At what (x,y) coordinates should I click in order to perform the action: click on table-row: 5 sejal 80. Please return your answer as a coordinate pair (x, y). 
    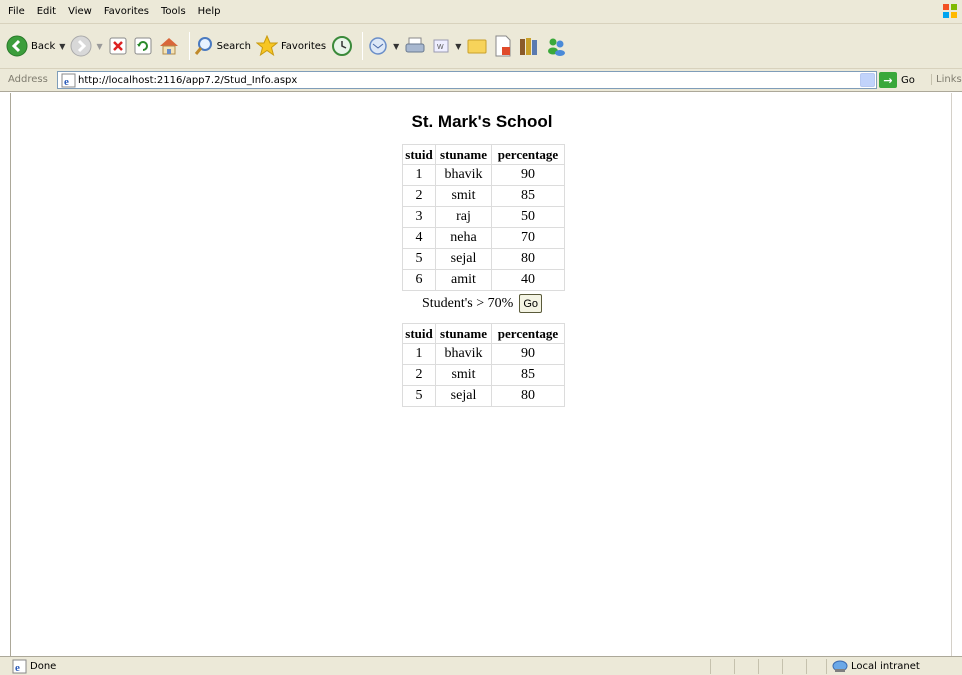
    Looking at the image, I should click on (483, 396).